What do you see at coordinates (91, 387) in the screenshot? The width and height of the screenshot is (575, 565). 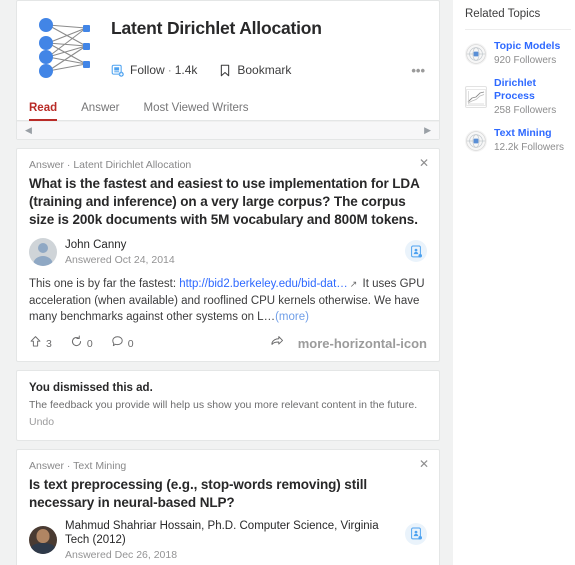 I see `dismissed-ad-title: You dismissed this ad.` at bounding box center [91, 387].